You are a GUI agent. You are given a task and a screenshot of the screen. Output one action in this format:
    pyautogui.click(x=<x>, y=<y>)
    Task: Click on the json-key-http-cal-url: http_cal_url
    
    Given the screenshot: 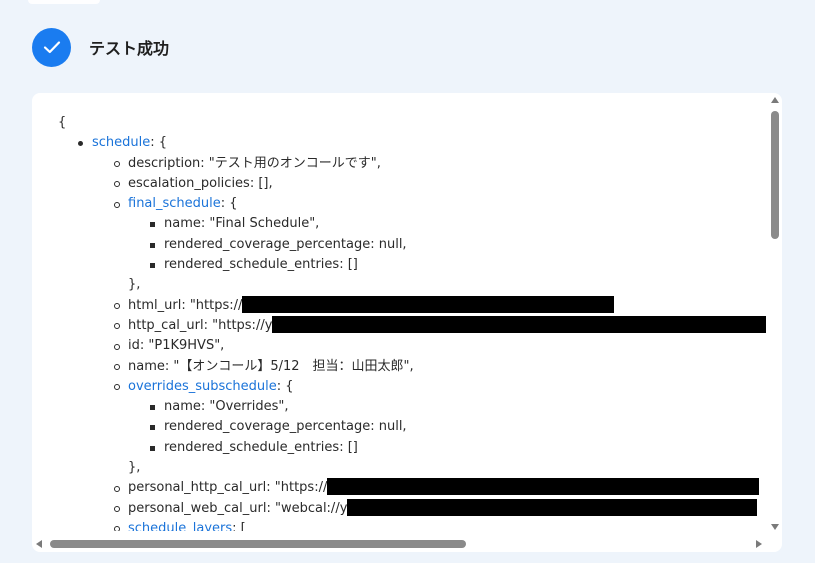 What is the action you would take?
    pyautogui.click(x=166, y=325)
    